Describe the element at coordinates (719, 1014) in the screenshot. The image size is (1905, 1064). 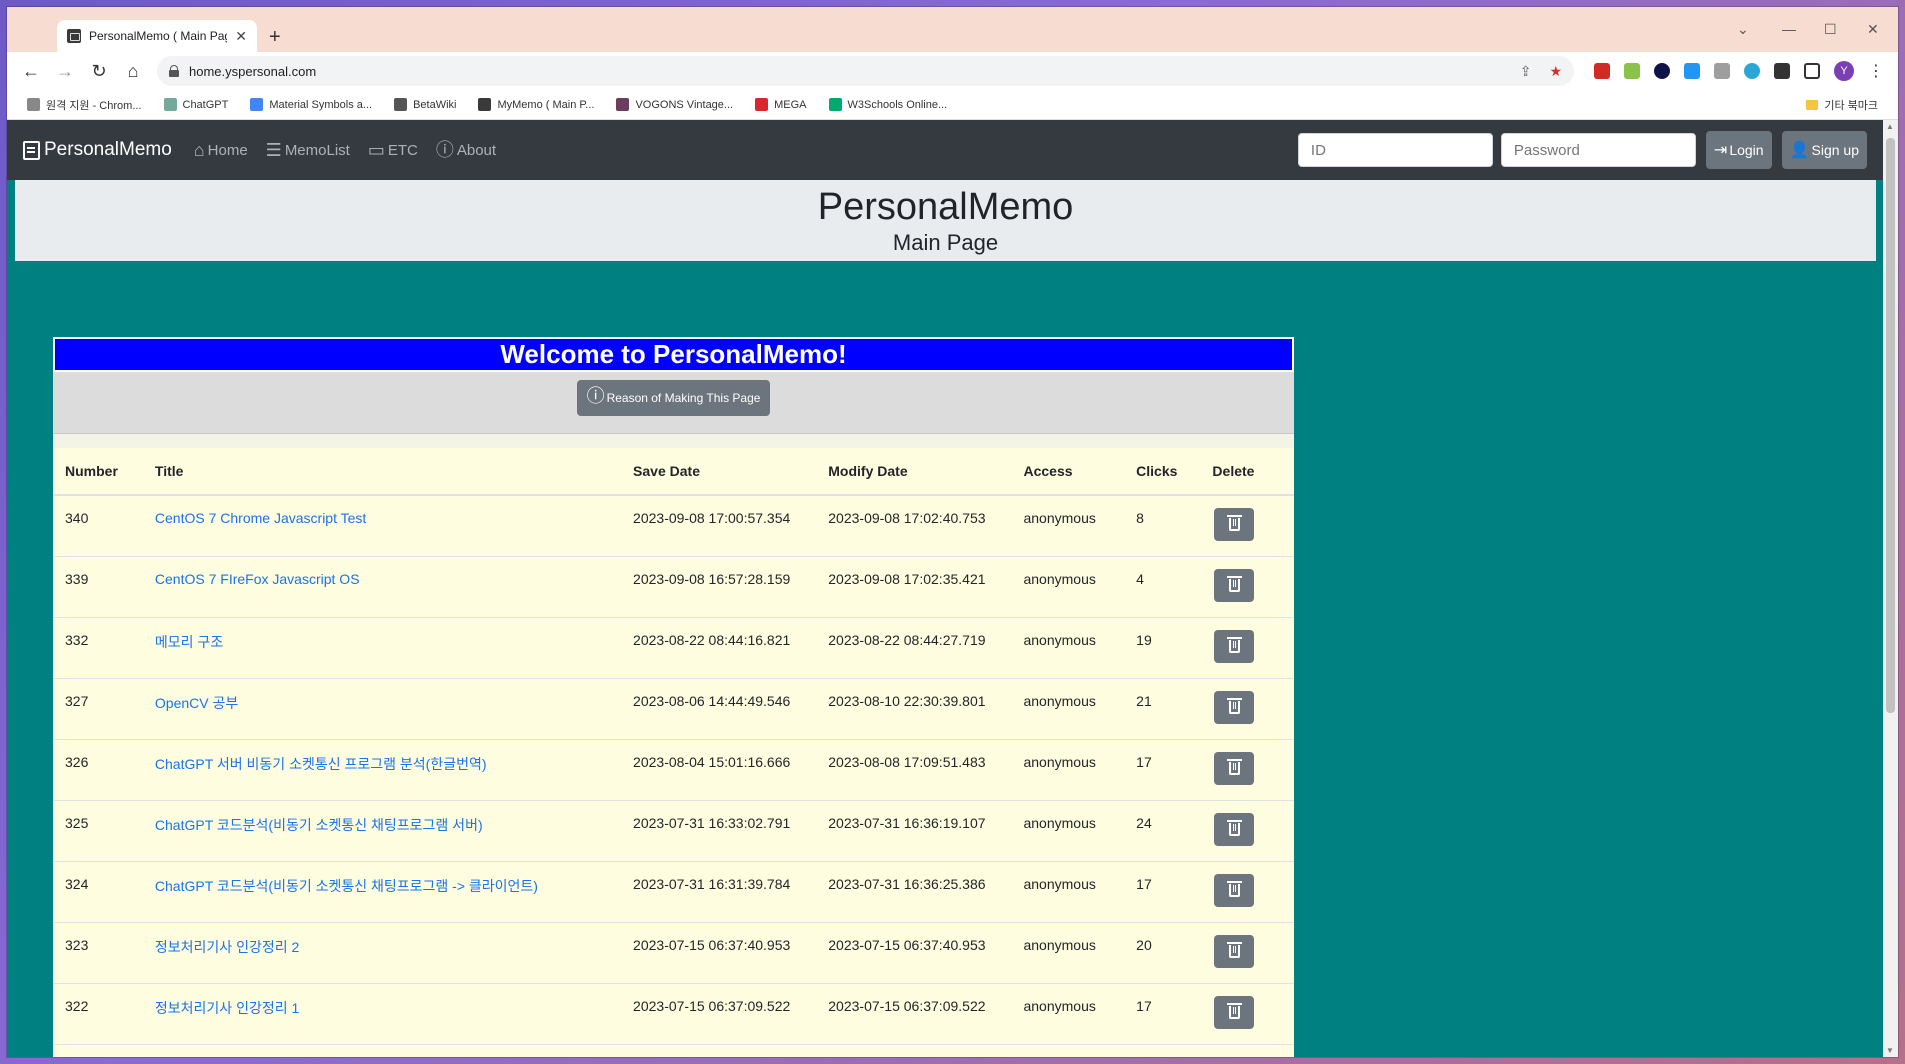
I see `save-cell: 2023-07-15 06:37:09.522` at that location.